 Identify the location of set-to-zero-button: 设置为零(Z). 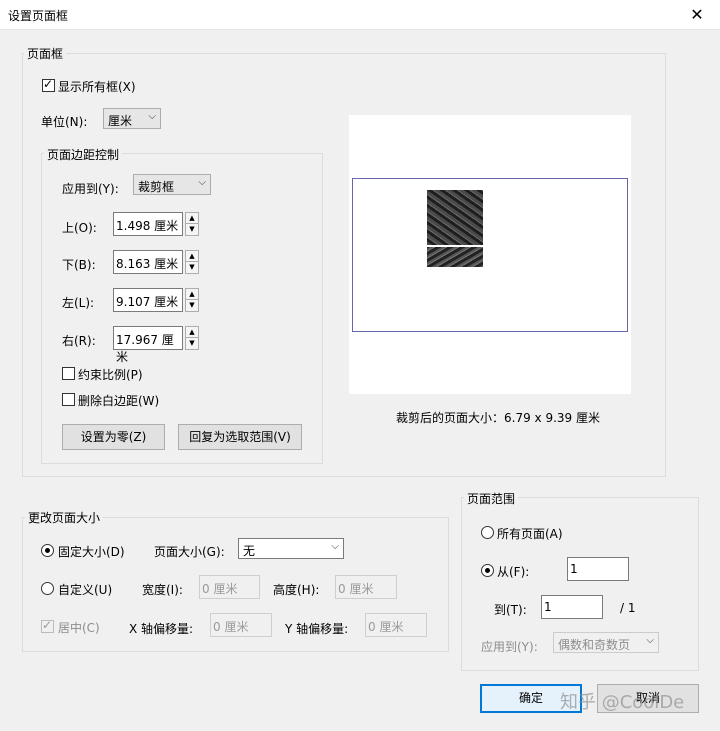
(113, 437).